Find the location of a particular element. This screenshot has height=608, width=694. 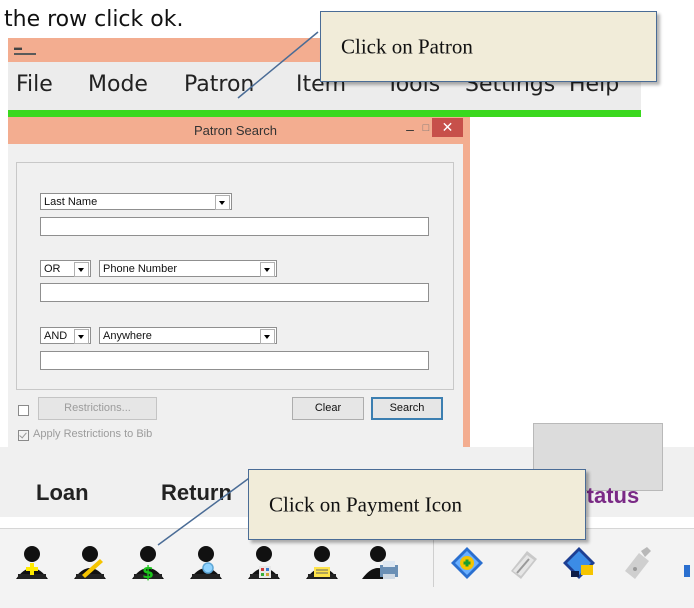

row3-field-select: Anywhere is located at coordinates (188, 335).